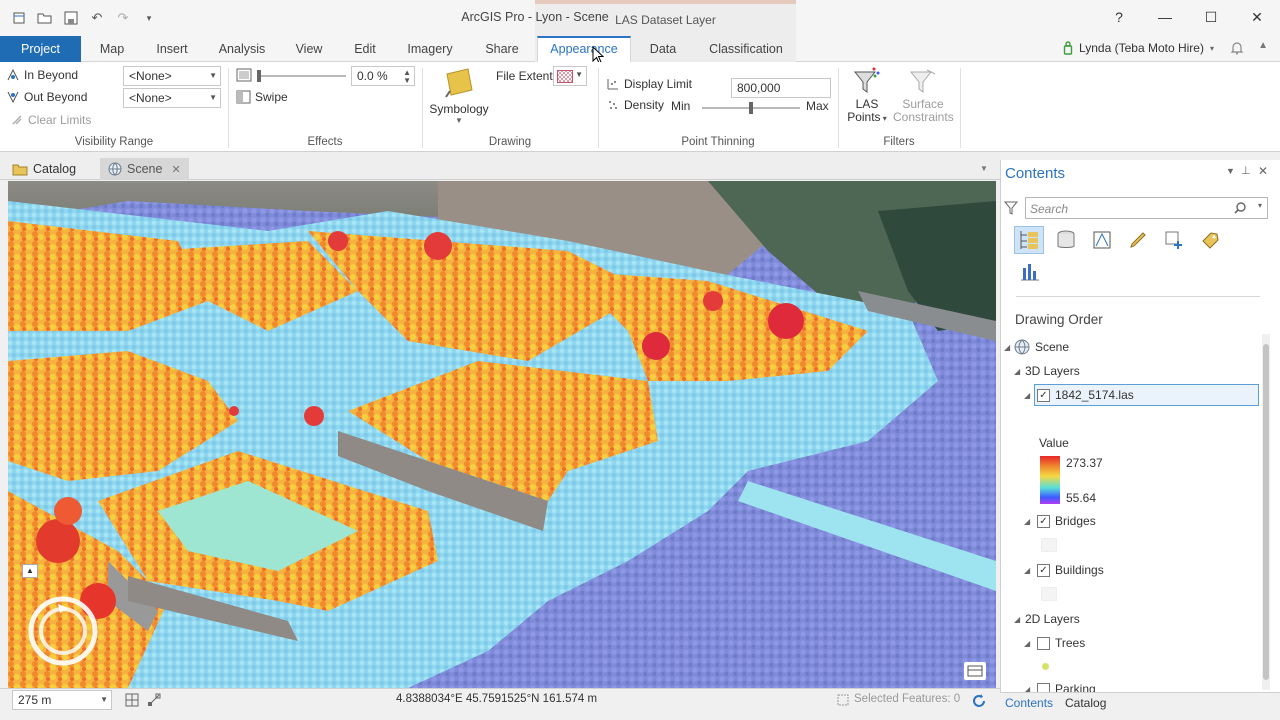 This screenshot has width=1280, height=720. What do you see at coordinates (309, 49) in the screenshot?
I see `tab-view: View` at bounding box center [309, 49].